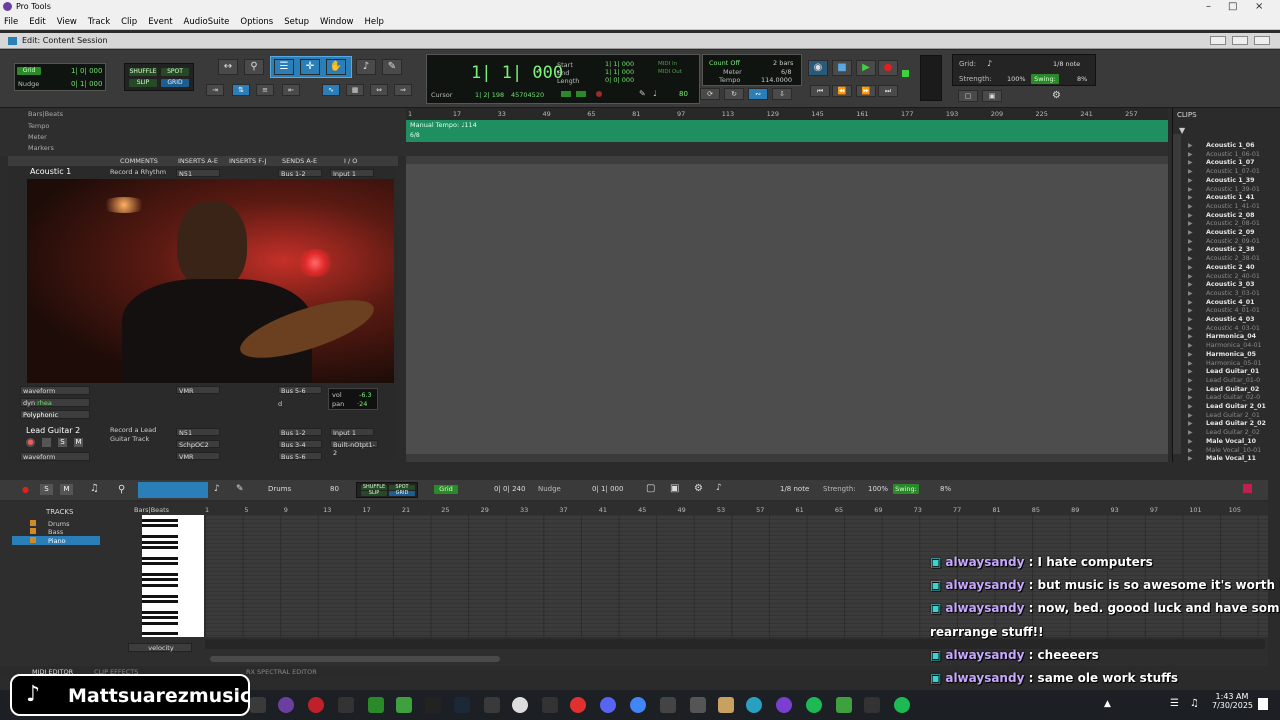 The height and width of the screenshot is (720, 1280). I want to click on track2-send-a: Bus 1-2, so click(300, 432).